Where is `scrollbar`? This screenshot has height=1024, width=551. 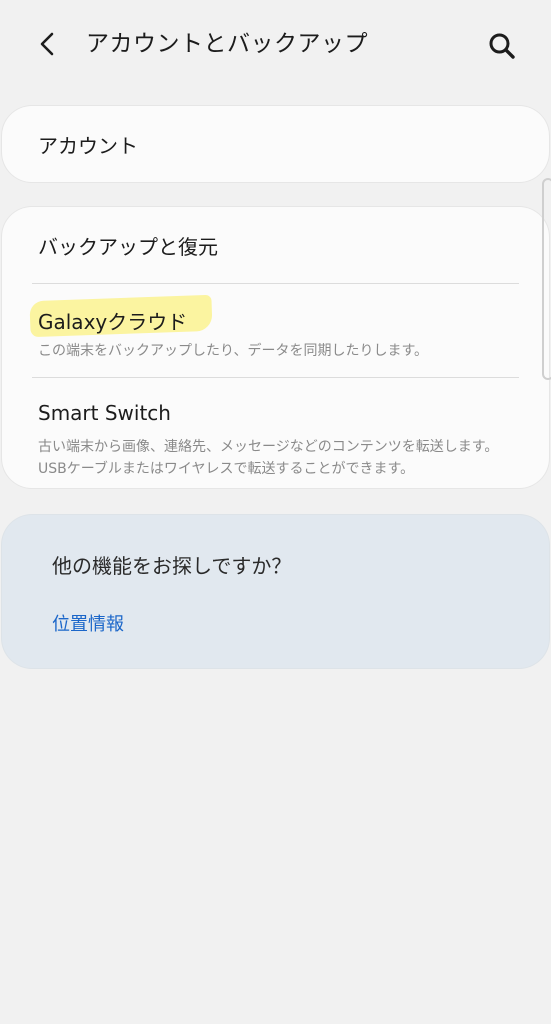
scrollbar is located at coordinates (546, 279).